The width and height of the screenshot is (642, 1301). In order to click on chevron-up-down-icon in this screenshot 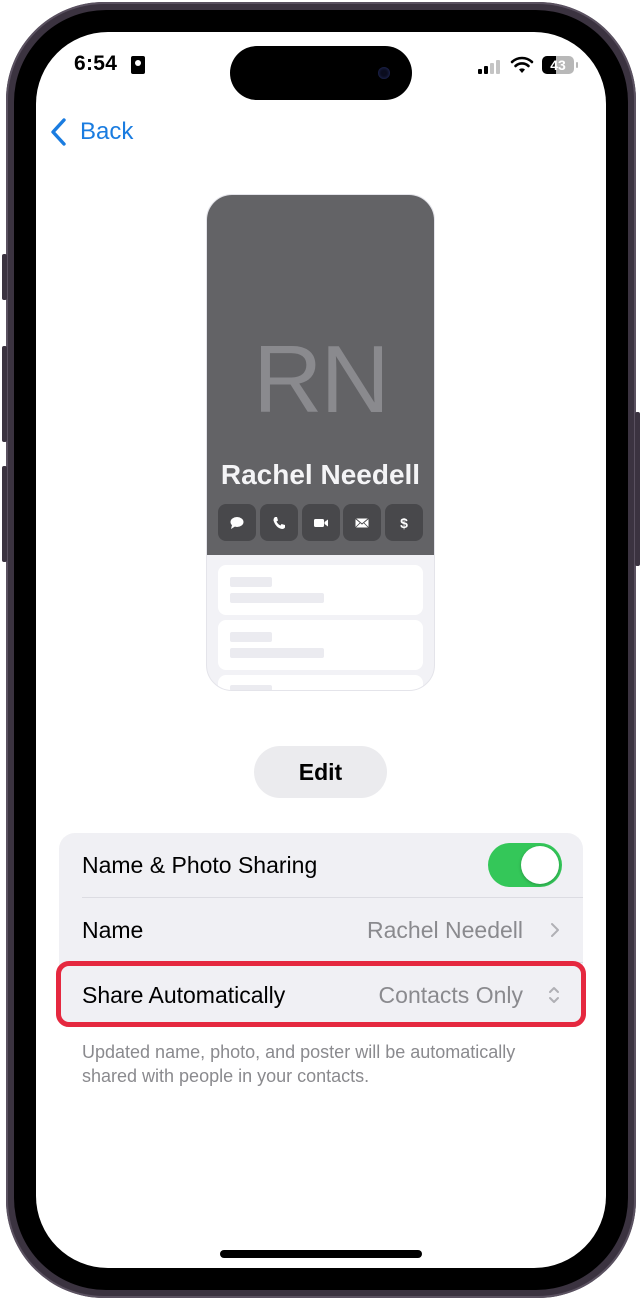, I will do `click(554, 995)`.